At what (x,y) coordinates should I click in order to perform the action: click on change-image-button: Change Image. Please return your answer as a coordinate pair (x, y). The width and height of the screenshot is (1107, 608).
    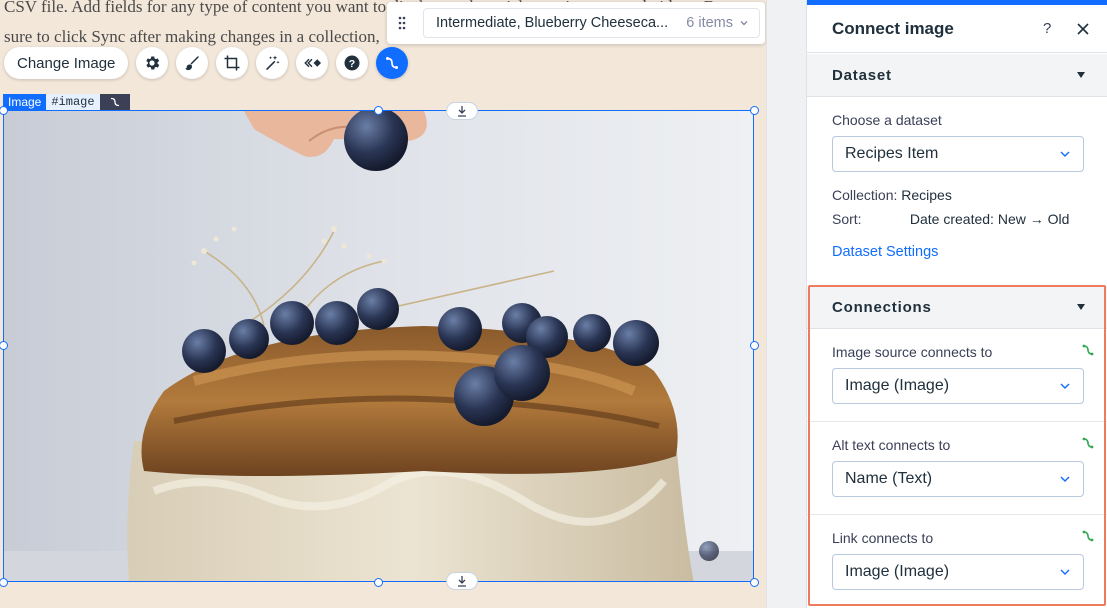
    Looking at the image, I should click on (66, 63).